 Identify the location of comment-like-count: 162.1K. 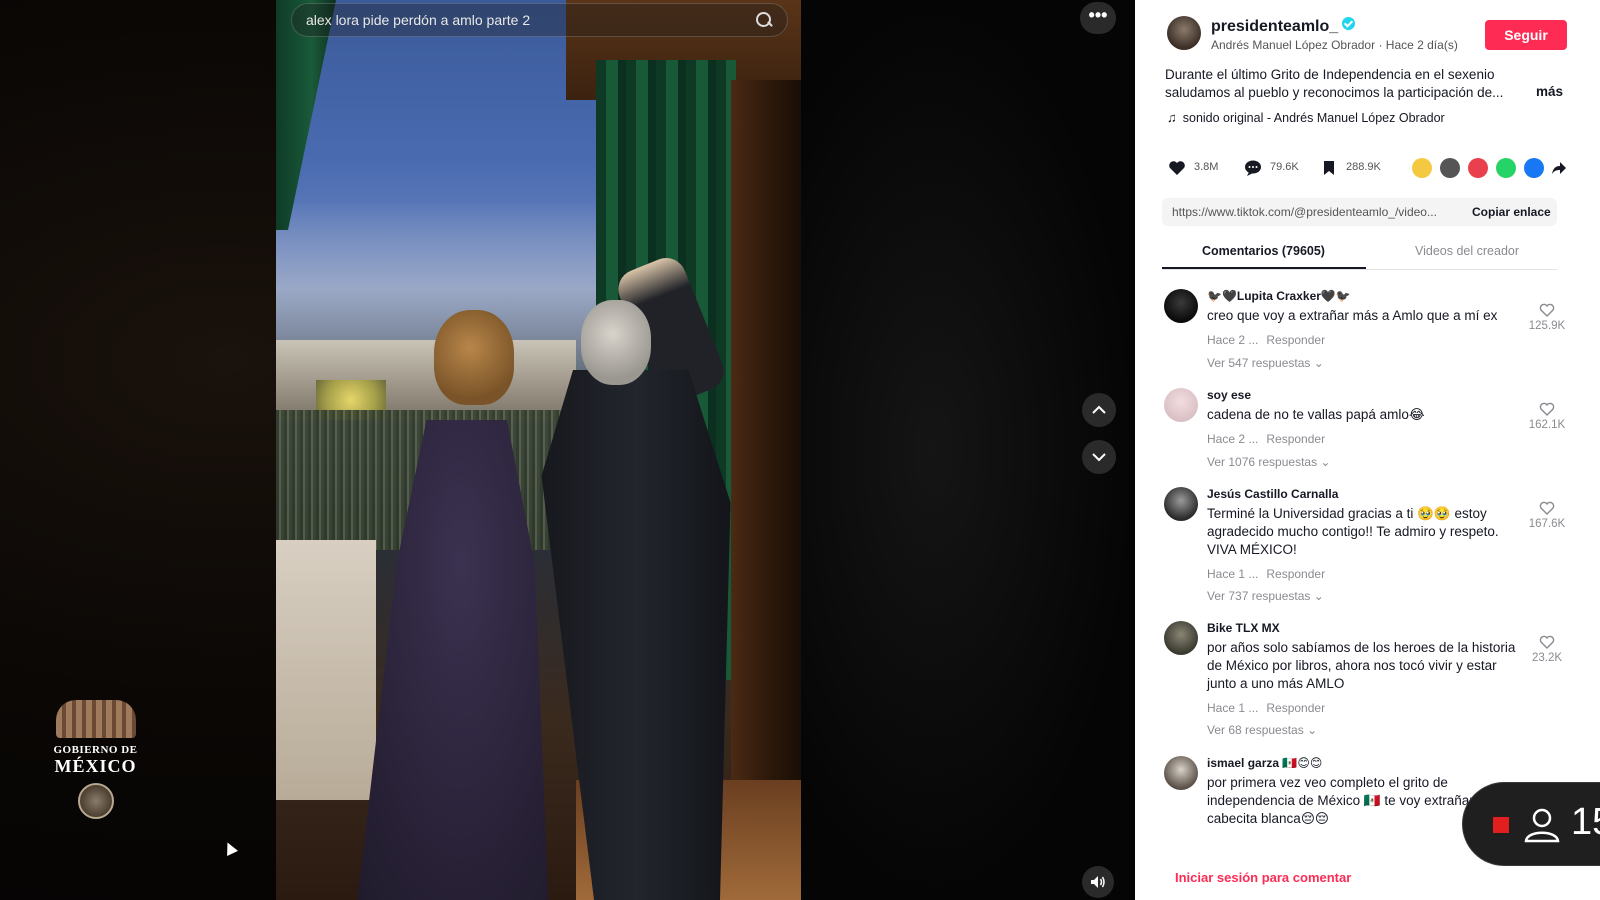
(1547, 425).